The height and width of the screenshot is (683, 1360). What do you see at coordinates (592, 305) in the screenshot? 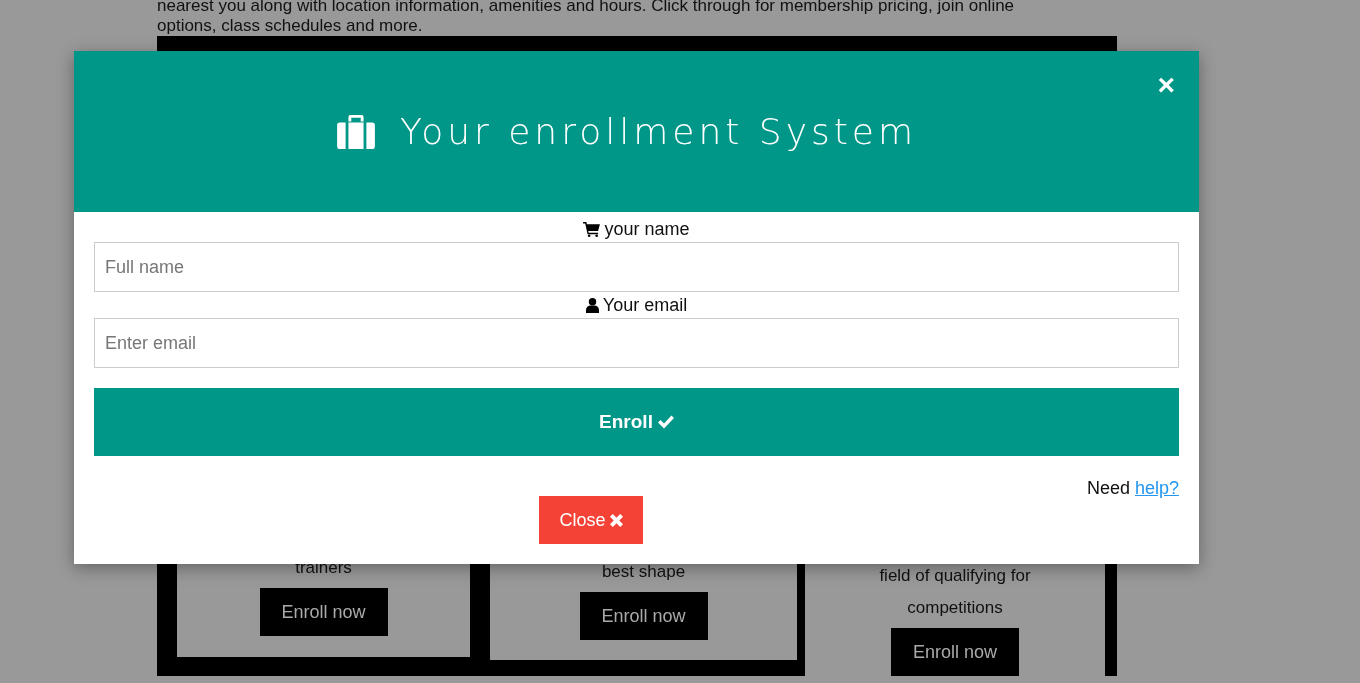
I see `user-icon` at bounding box center [592, 305].